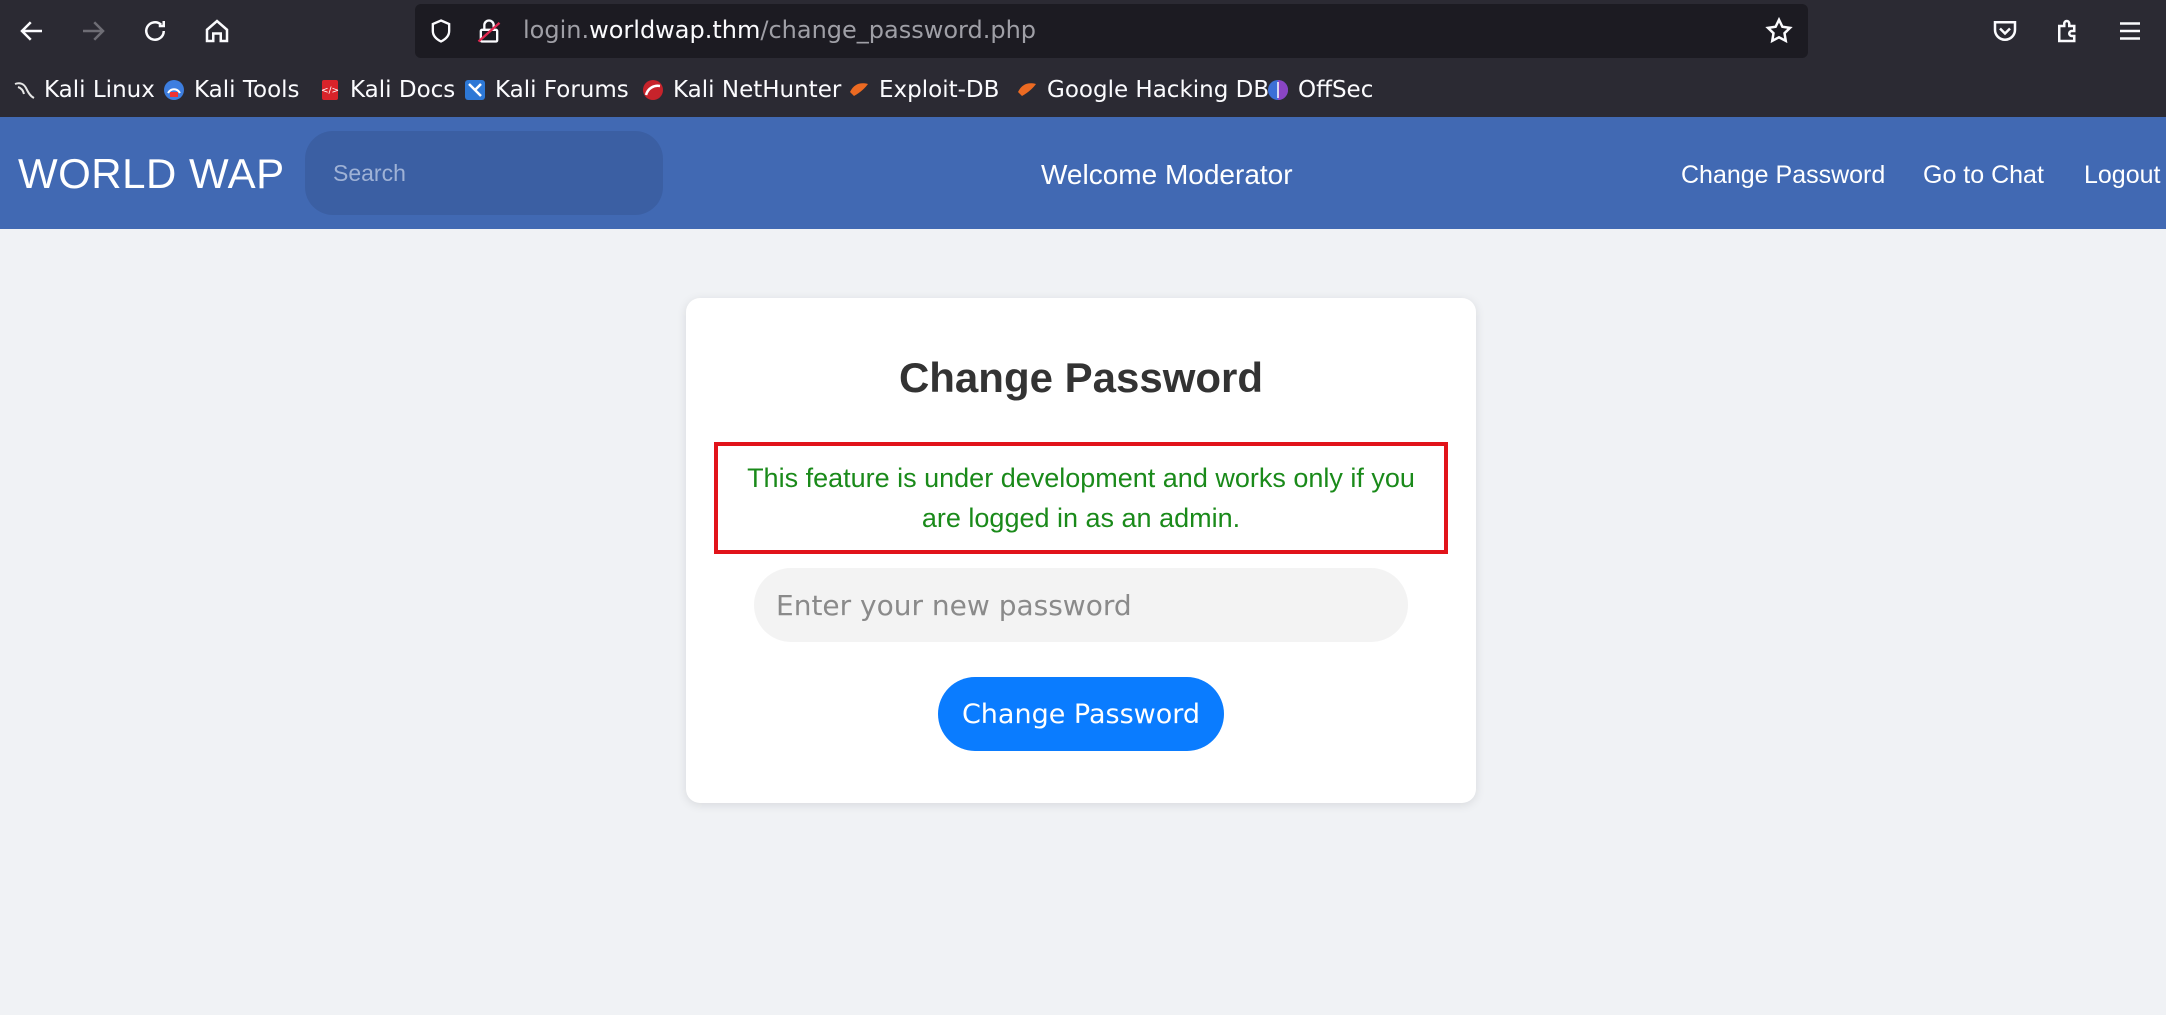 This screenshot has width=2166, height=1015. I want to click on tracking-shield-icon, so click(441, 31).